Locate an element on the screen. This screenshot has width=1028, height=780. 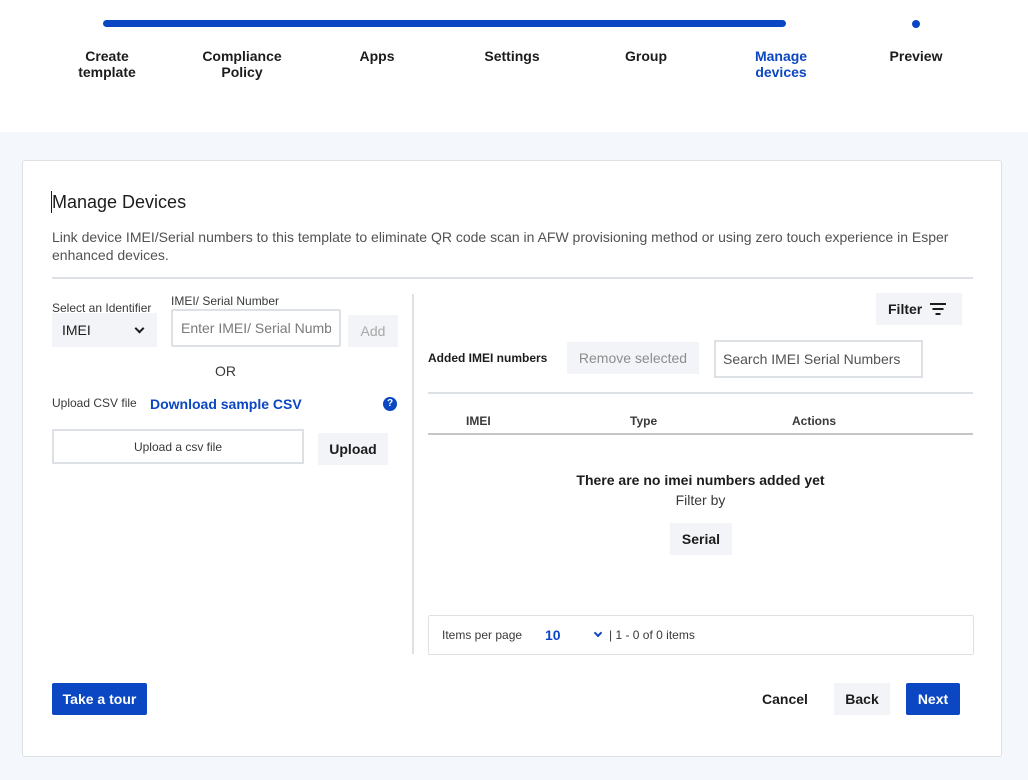
step-label: Manage is located at coordinates (781, 56).